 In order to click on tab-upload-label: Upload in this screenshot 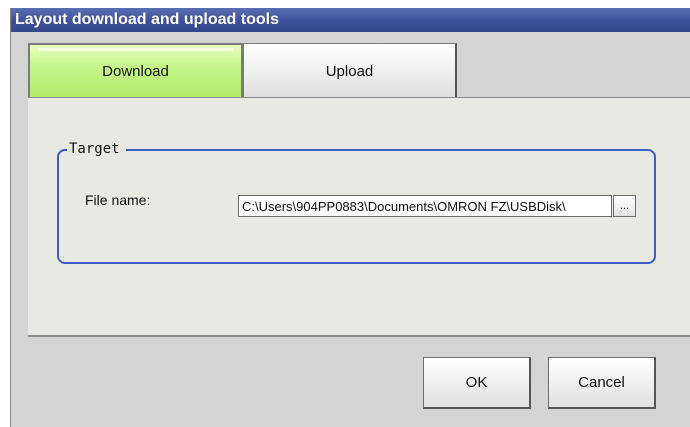, I will do `click(349, 71)`.